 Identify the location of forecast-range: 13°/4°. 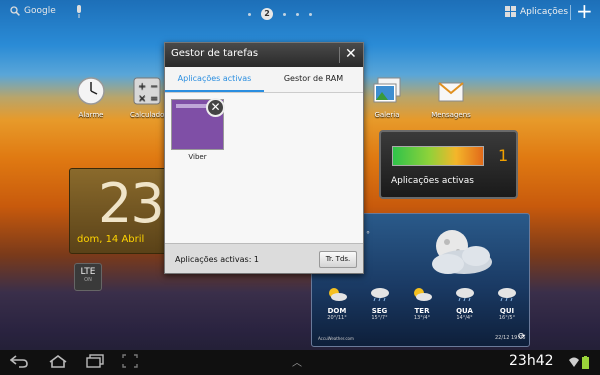
(422, 318).